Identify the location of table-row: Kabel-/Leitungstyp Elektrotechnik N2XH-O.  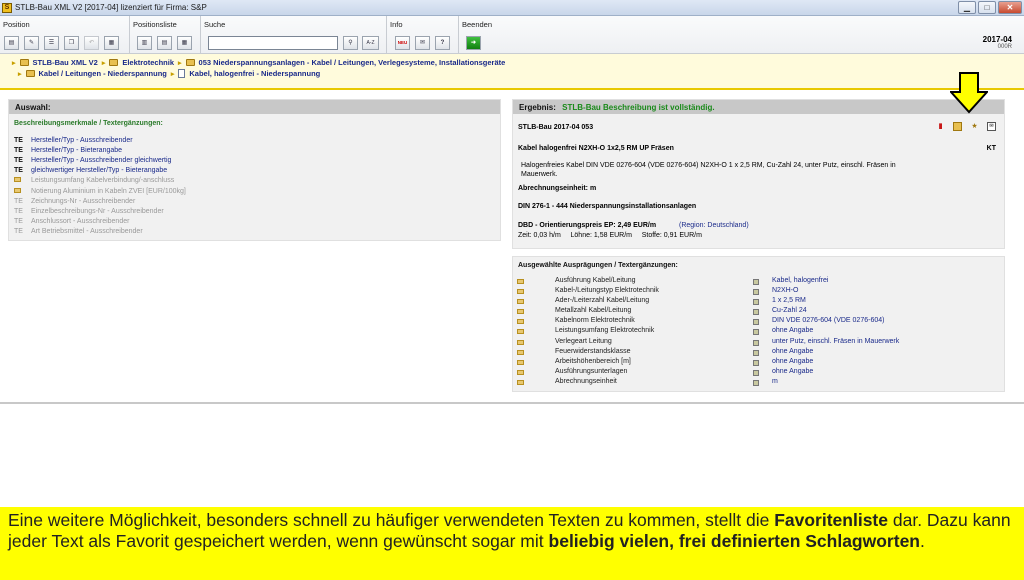
(757, 292).